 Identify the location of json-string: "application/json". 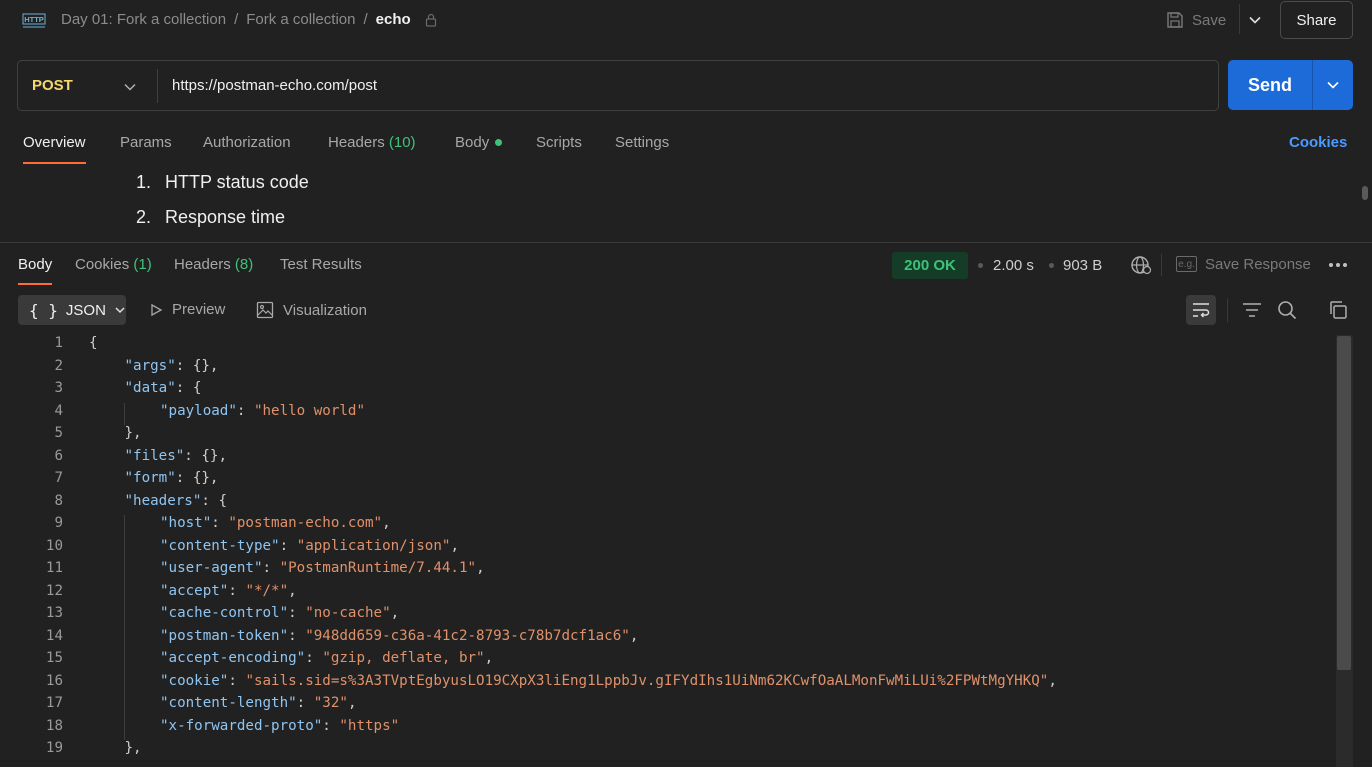
(373, 545).